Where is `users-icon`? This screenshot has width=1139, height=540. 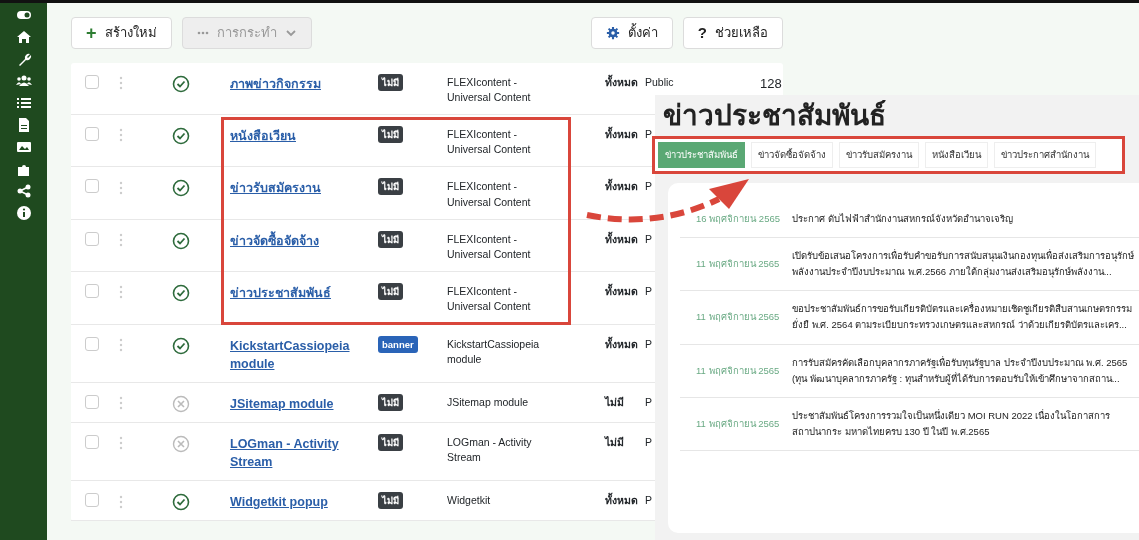 users-icon is located at coordinates (23, 81).